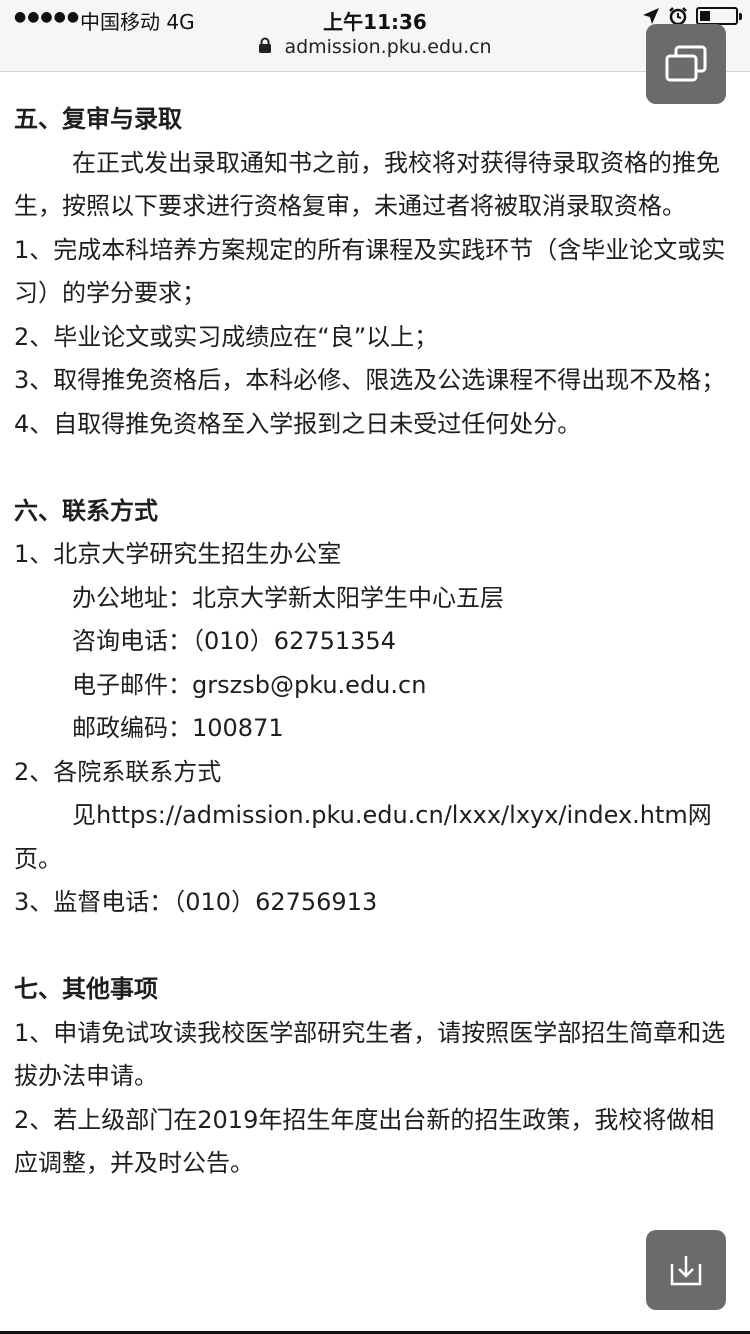  Describe the element at coordinates (226, 336) in the screenshot. I see `list-item: 2、毕业论文或实习成绩应在“良”以上；` at that location.